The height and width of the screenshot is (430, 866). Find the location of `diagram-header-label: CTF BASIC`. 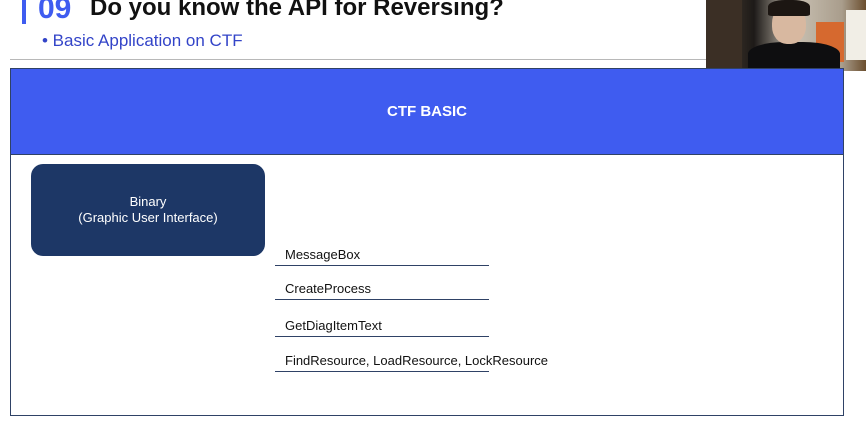

diagram-header-label: CTF BASIC is located at coordinates (427, 111).